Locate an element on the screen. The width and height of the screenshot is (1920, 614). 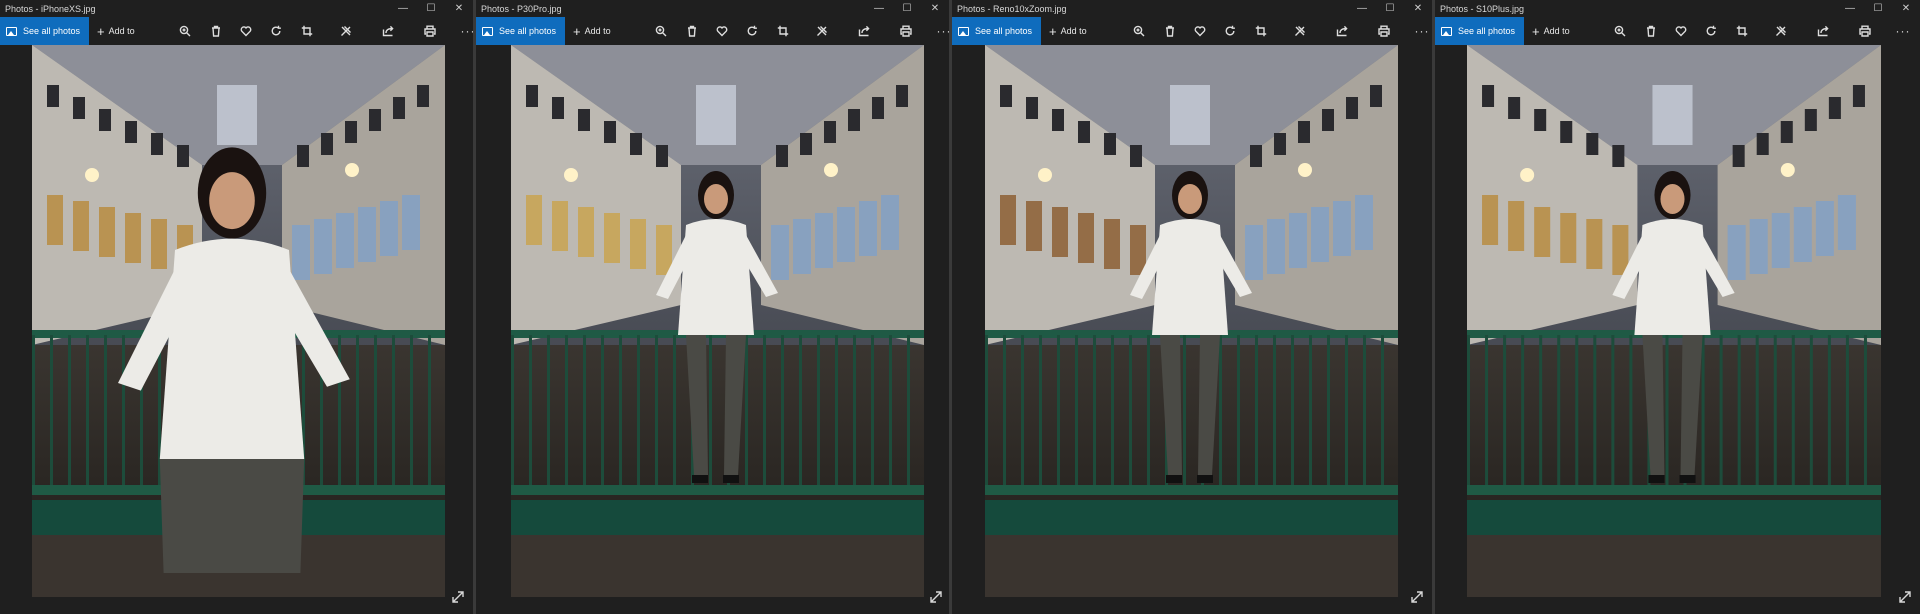
title-bar: Photos - Reno10xZoom.jpg — ☐ ✕ is located at coordinates (1192, 8).